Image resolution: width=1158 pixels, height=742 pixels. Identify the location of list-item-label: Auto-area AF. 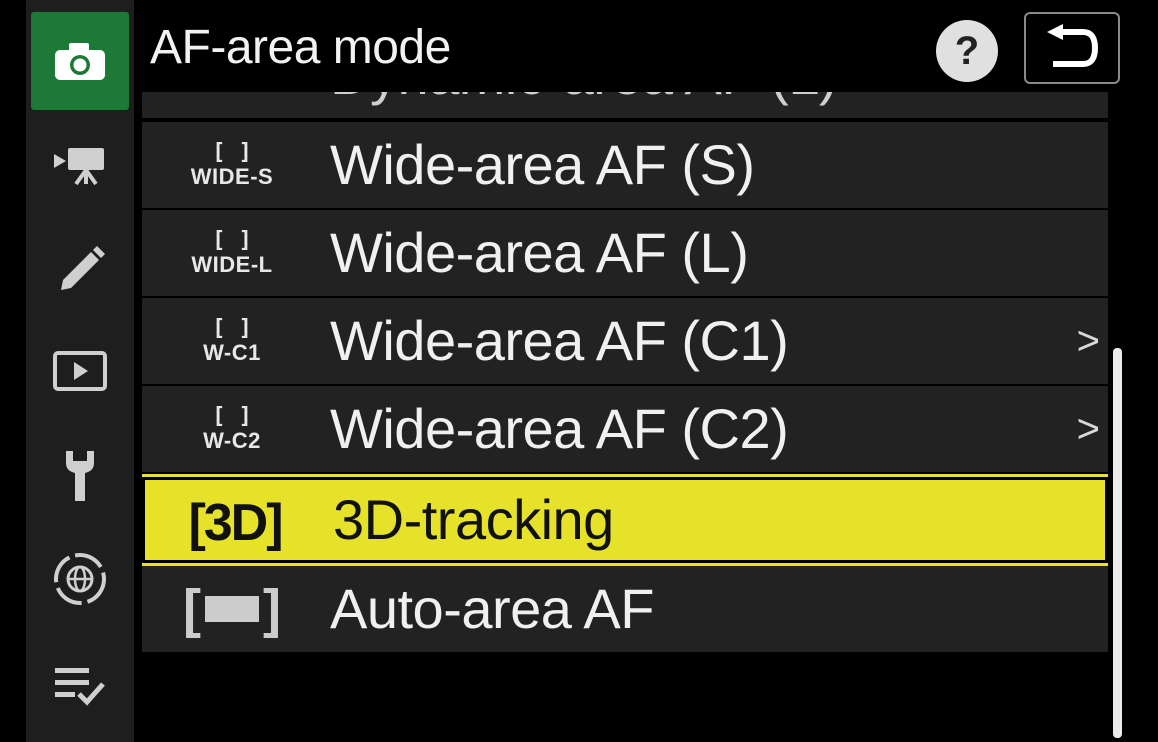
(492, 608).